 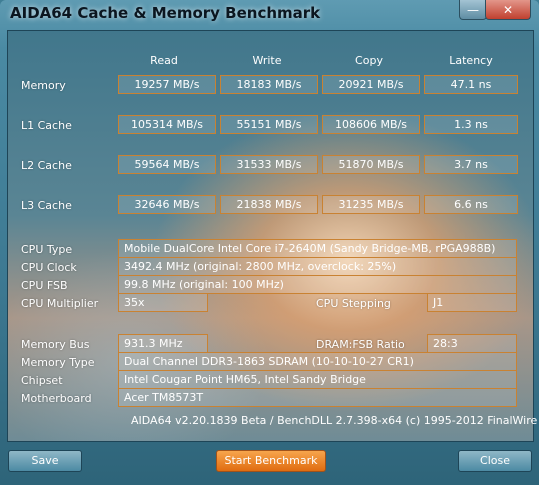 What do you see at coordinates (360, 344) in the screenshot?
I see `dram-fsb-ratio-label: DRAM:FSB Ratio` at bounding box center [360, 344].